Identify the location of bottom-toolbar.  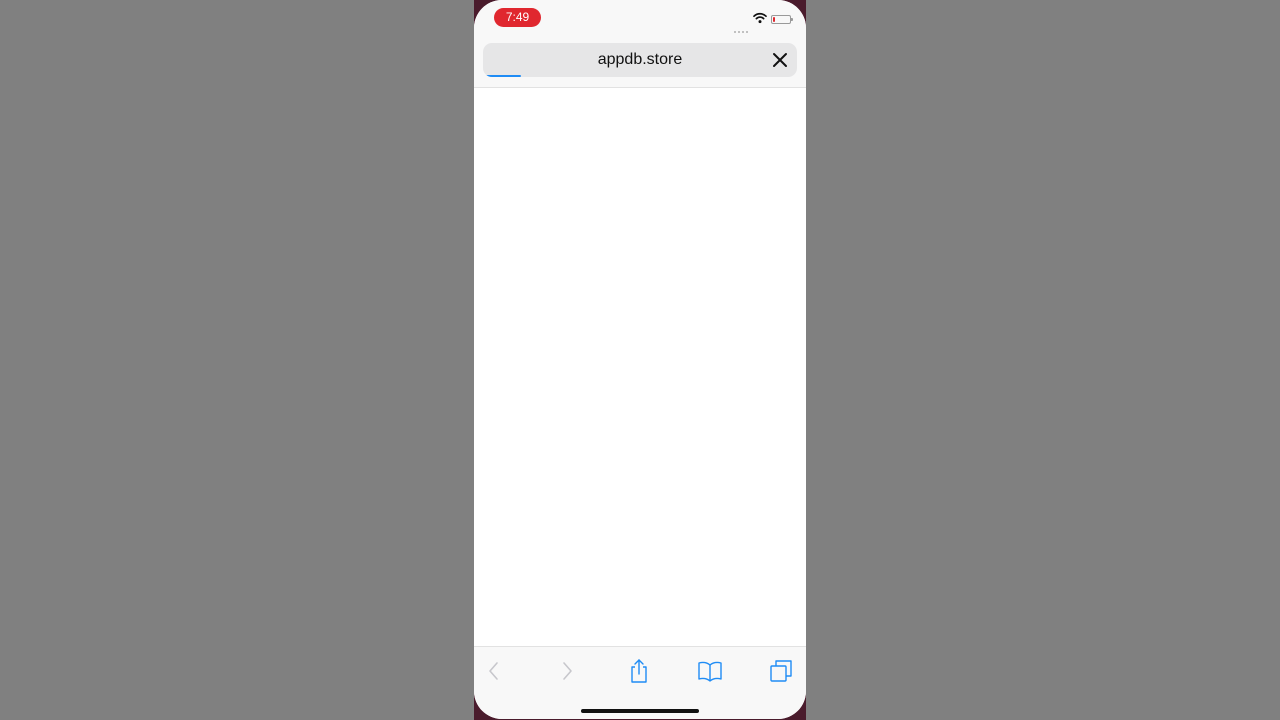
(640, 682).